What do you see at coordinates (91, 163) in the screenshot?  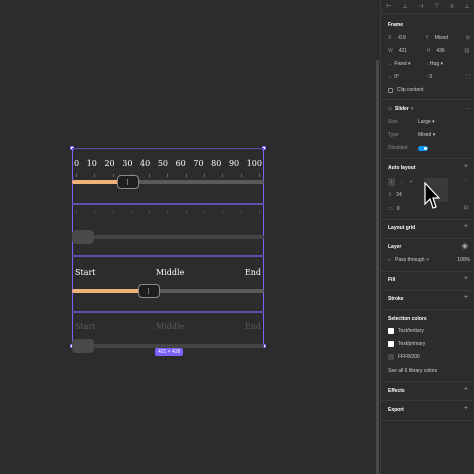 I see `number-label: 10` at bounding box center [91, 163].